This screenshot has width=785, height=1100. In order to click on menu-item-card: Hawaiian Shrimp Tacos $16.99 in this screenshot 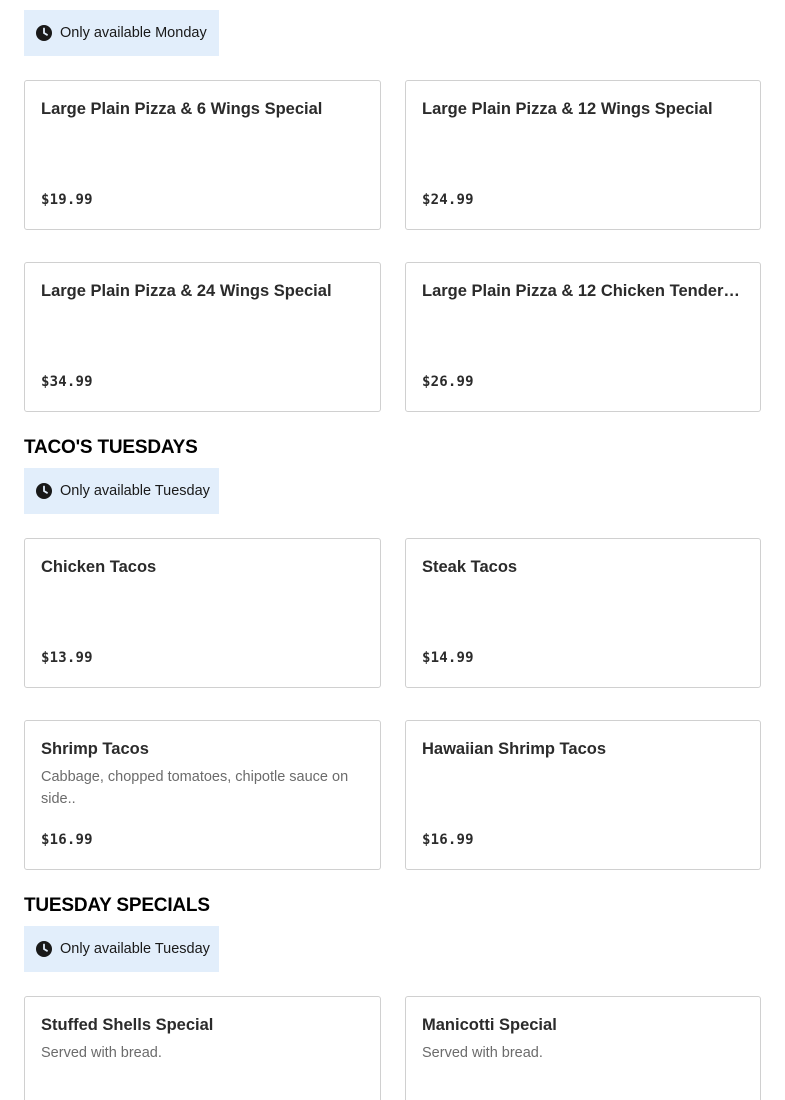, I will do `click(583, 795)`.